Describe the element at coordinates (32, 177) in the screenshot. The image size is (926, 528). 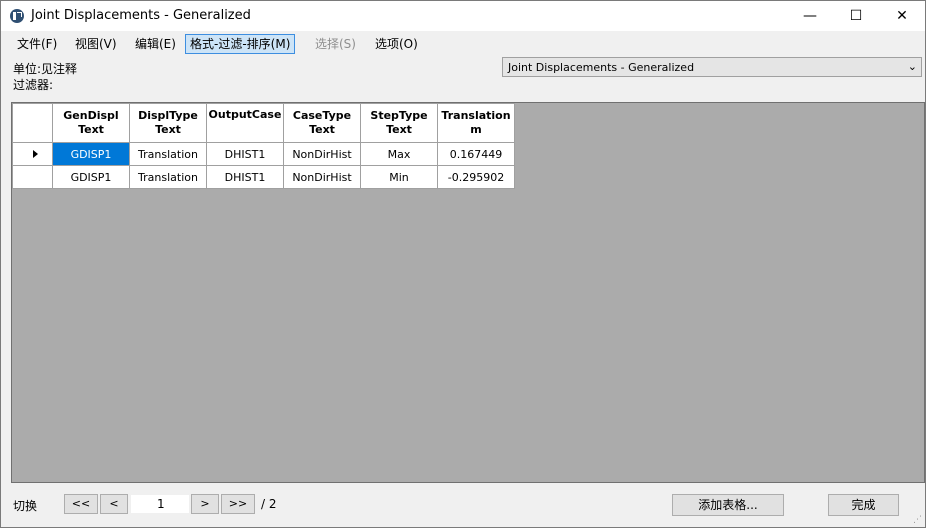
I see `row-header` at that location.